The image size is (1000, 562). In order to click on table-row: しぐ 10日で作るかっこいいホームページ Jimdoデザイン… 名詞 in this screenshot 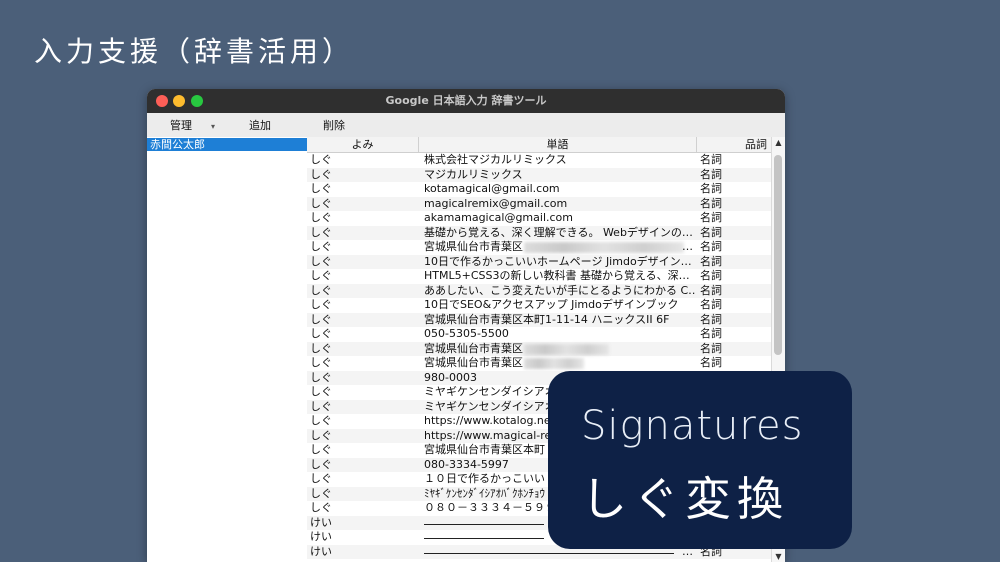, I will do `click(539, 261)`.